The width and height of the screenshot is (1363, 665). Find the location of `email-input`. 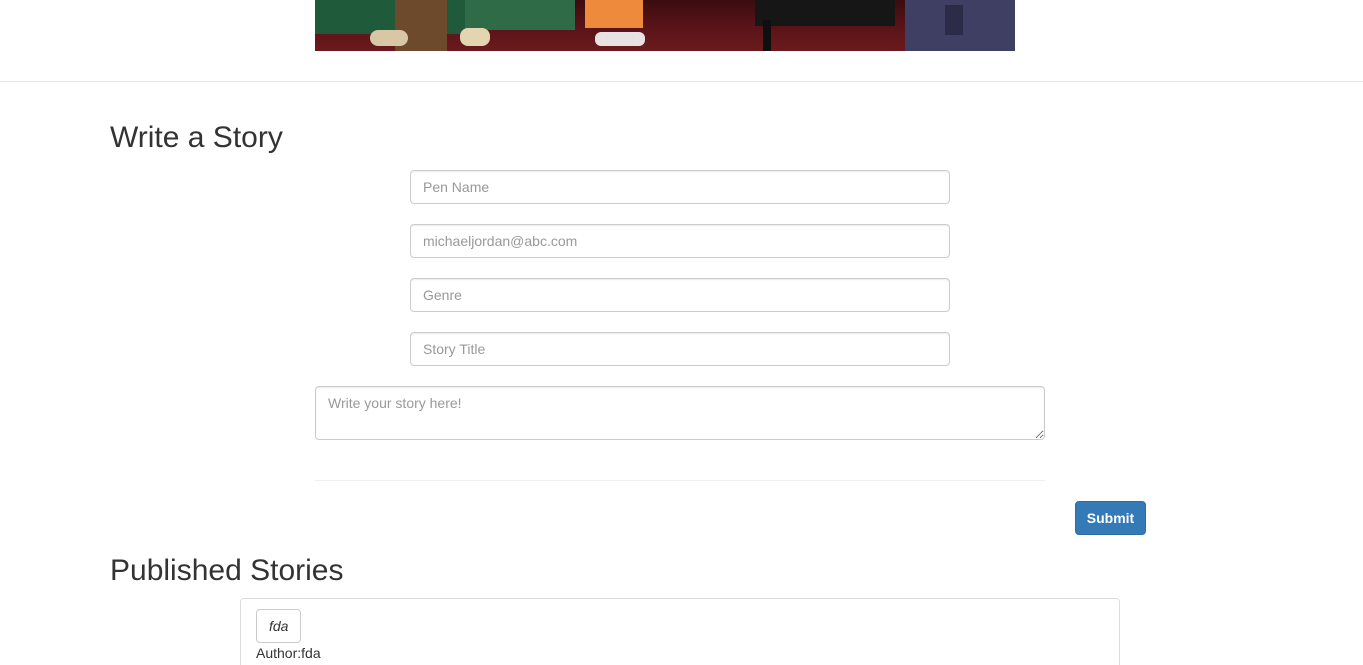

email-input is located at coordinates (680, 241).